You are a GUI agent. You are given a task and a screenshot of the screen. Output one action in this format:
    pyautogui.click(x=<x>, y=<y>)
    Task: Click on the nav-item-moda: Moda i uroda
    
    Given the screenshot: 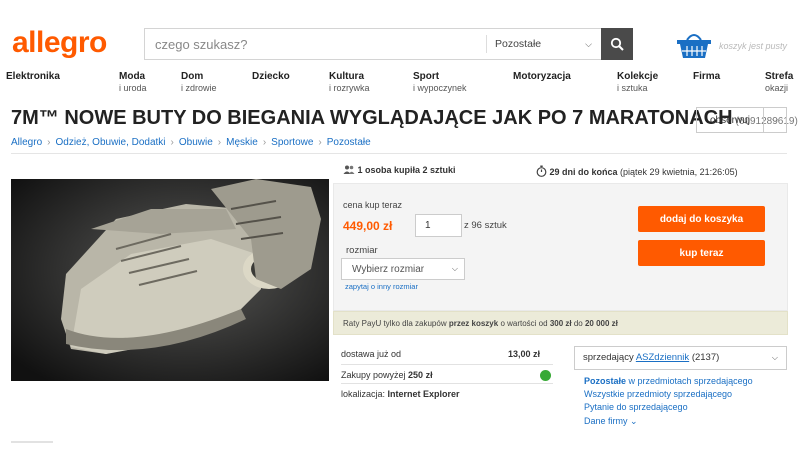 What is the action you would take?
    pyautogui.click(x=133, y=82)
    